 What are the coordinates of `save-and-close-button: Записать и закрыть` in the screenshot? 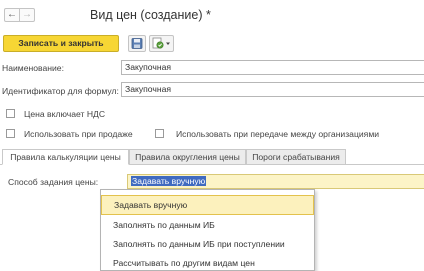 It's located at (61, 43).